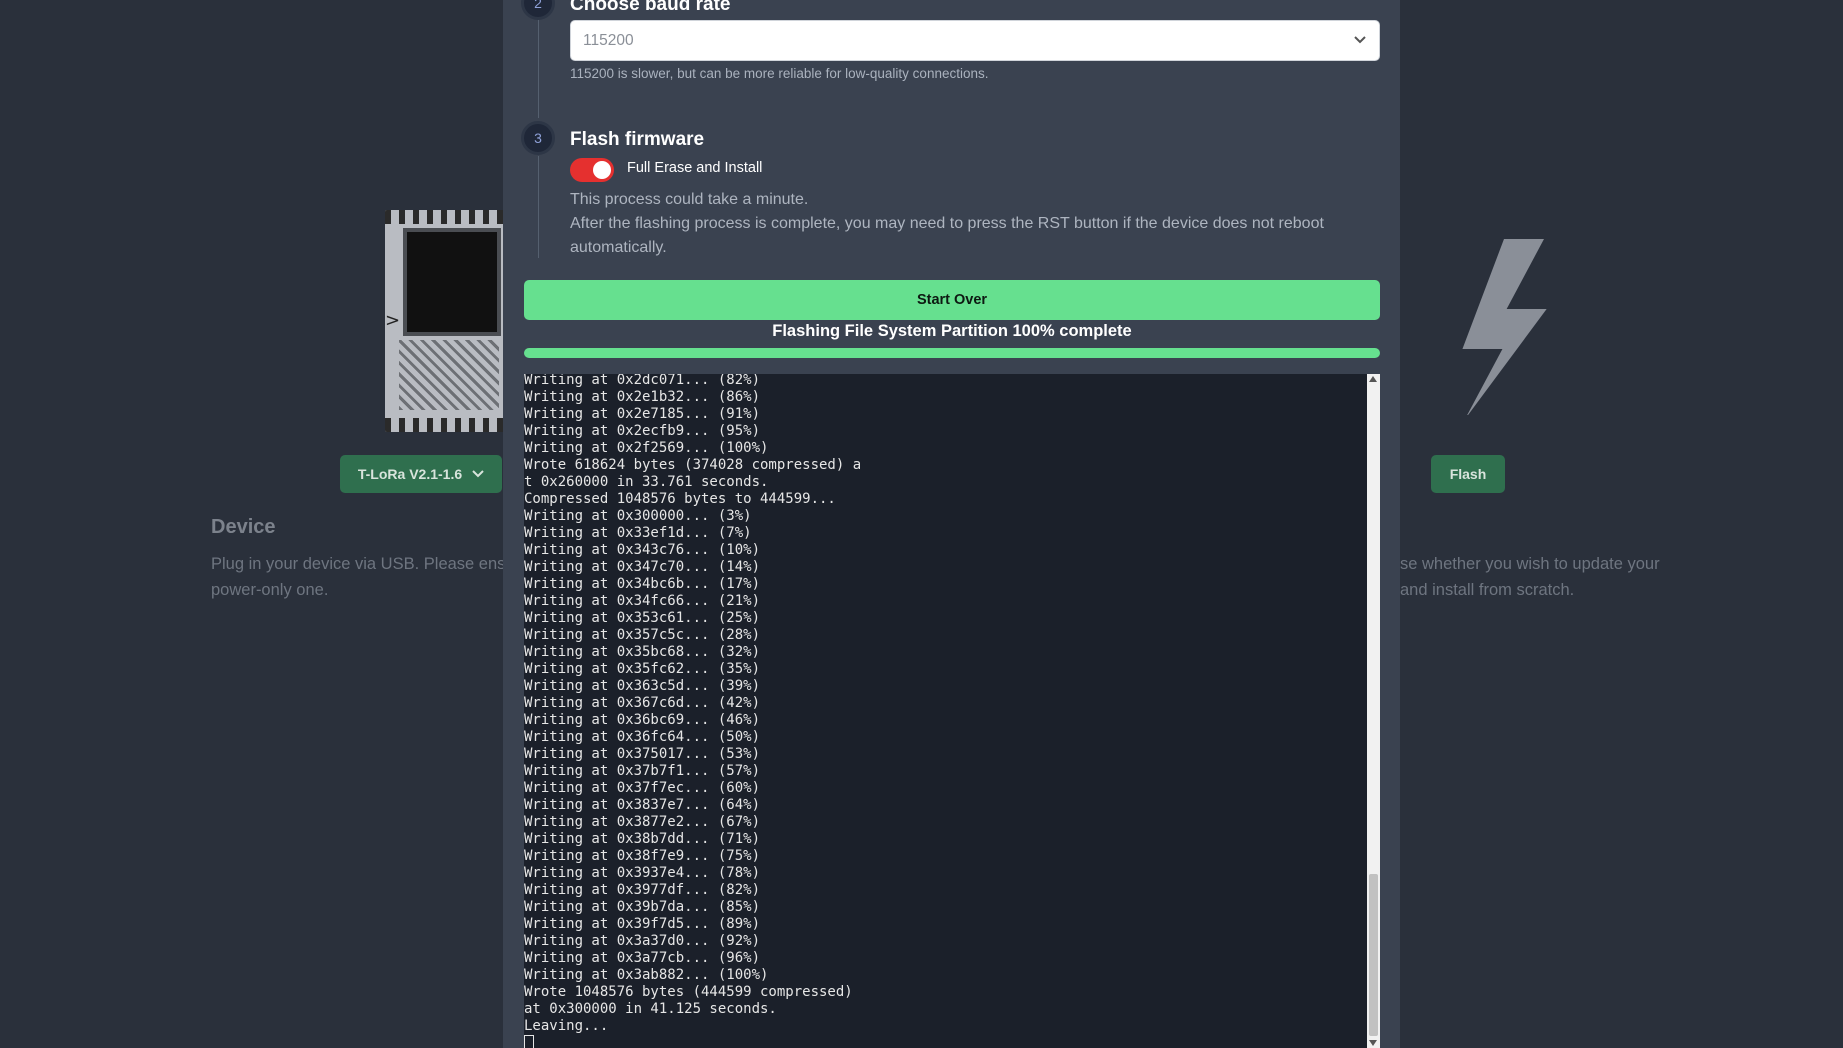  Describe the element at coordinates (650, 7) in the screenshot. I see `step-title-baud: Choose baud rate` at that location.